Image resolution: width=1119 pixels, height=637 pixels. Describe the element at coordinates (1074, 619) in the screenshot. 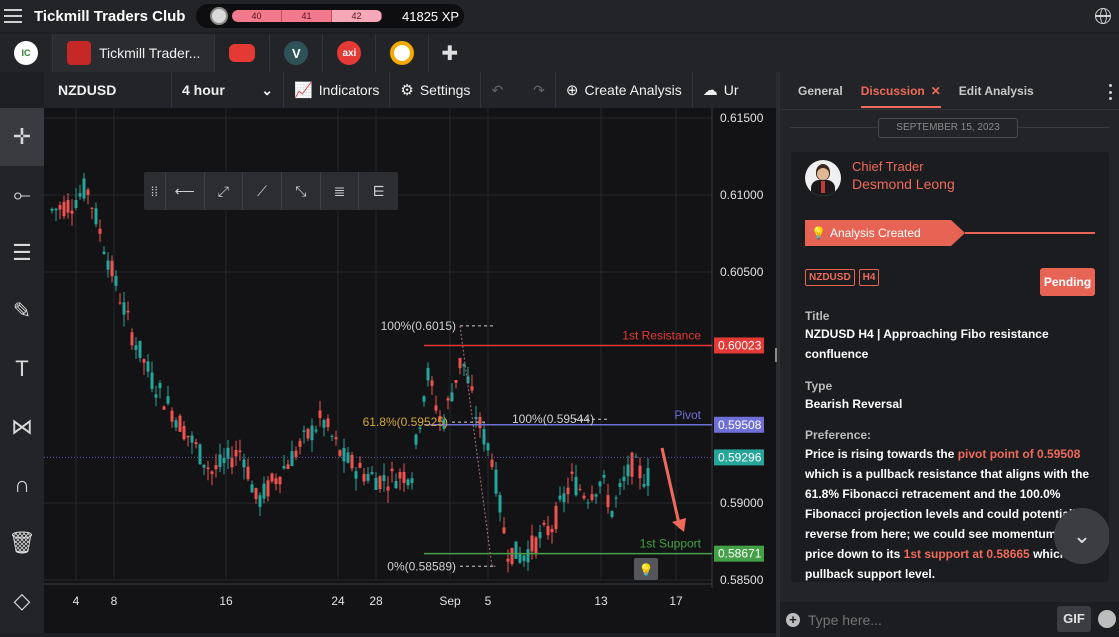

I see `gif-button: GIF` at that location.